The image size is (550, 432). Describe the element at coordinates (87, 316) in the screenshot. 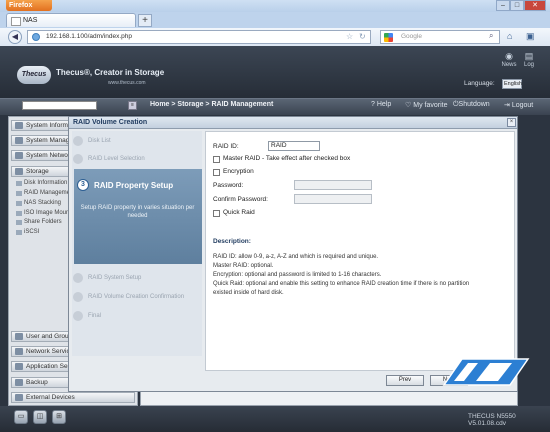

I see `step-final: Final` at that location.